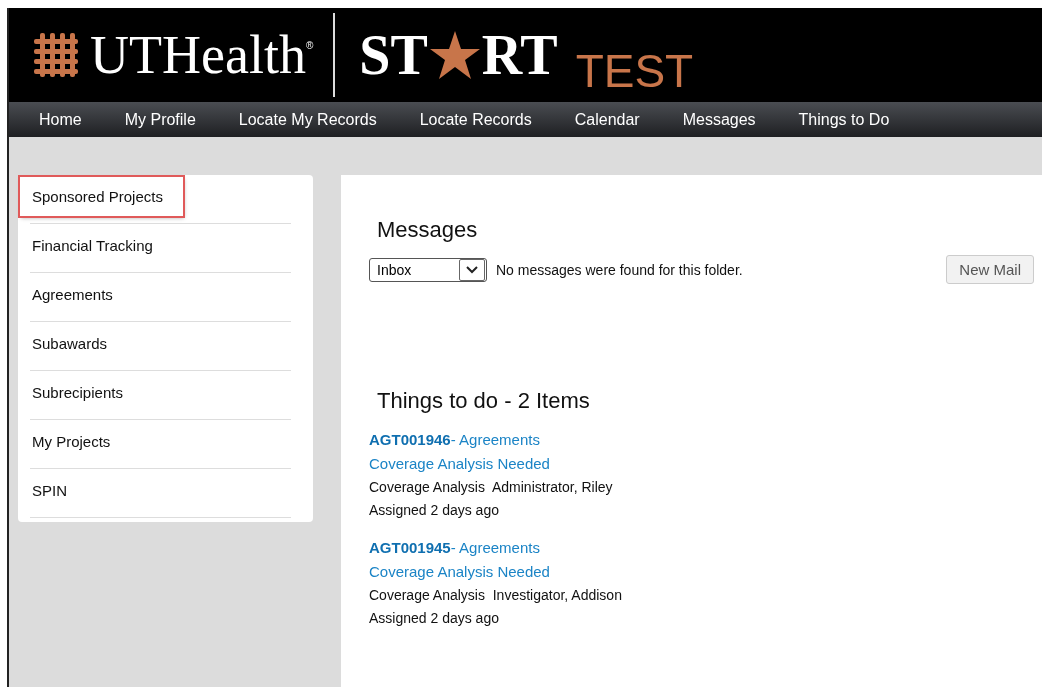  What do you see at coordinates (393, 55) in the screenshot?
I see `product-name-start: ST` at bounding box center [393, 55].